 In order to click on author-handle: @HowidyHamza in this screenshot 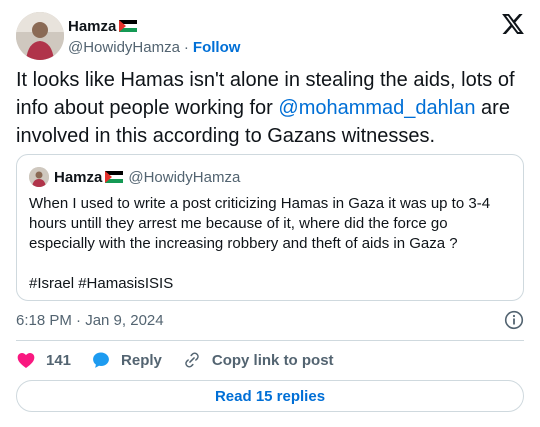, I will do `click(124, 47)`.